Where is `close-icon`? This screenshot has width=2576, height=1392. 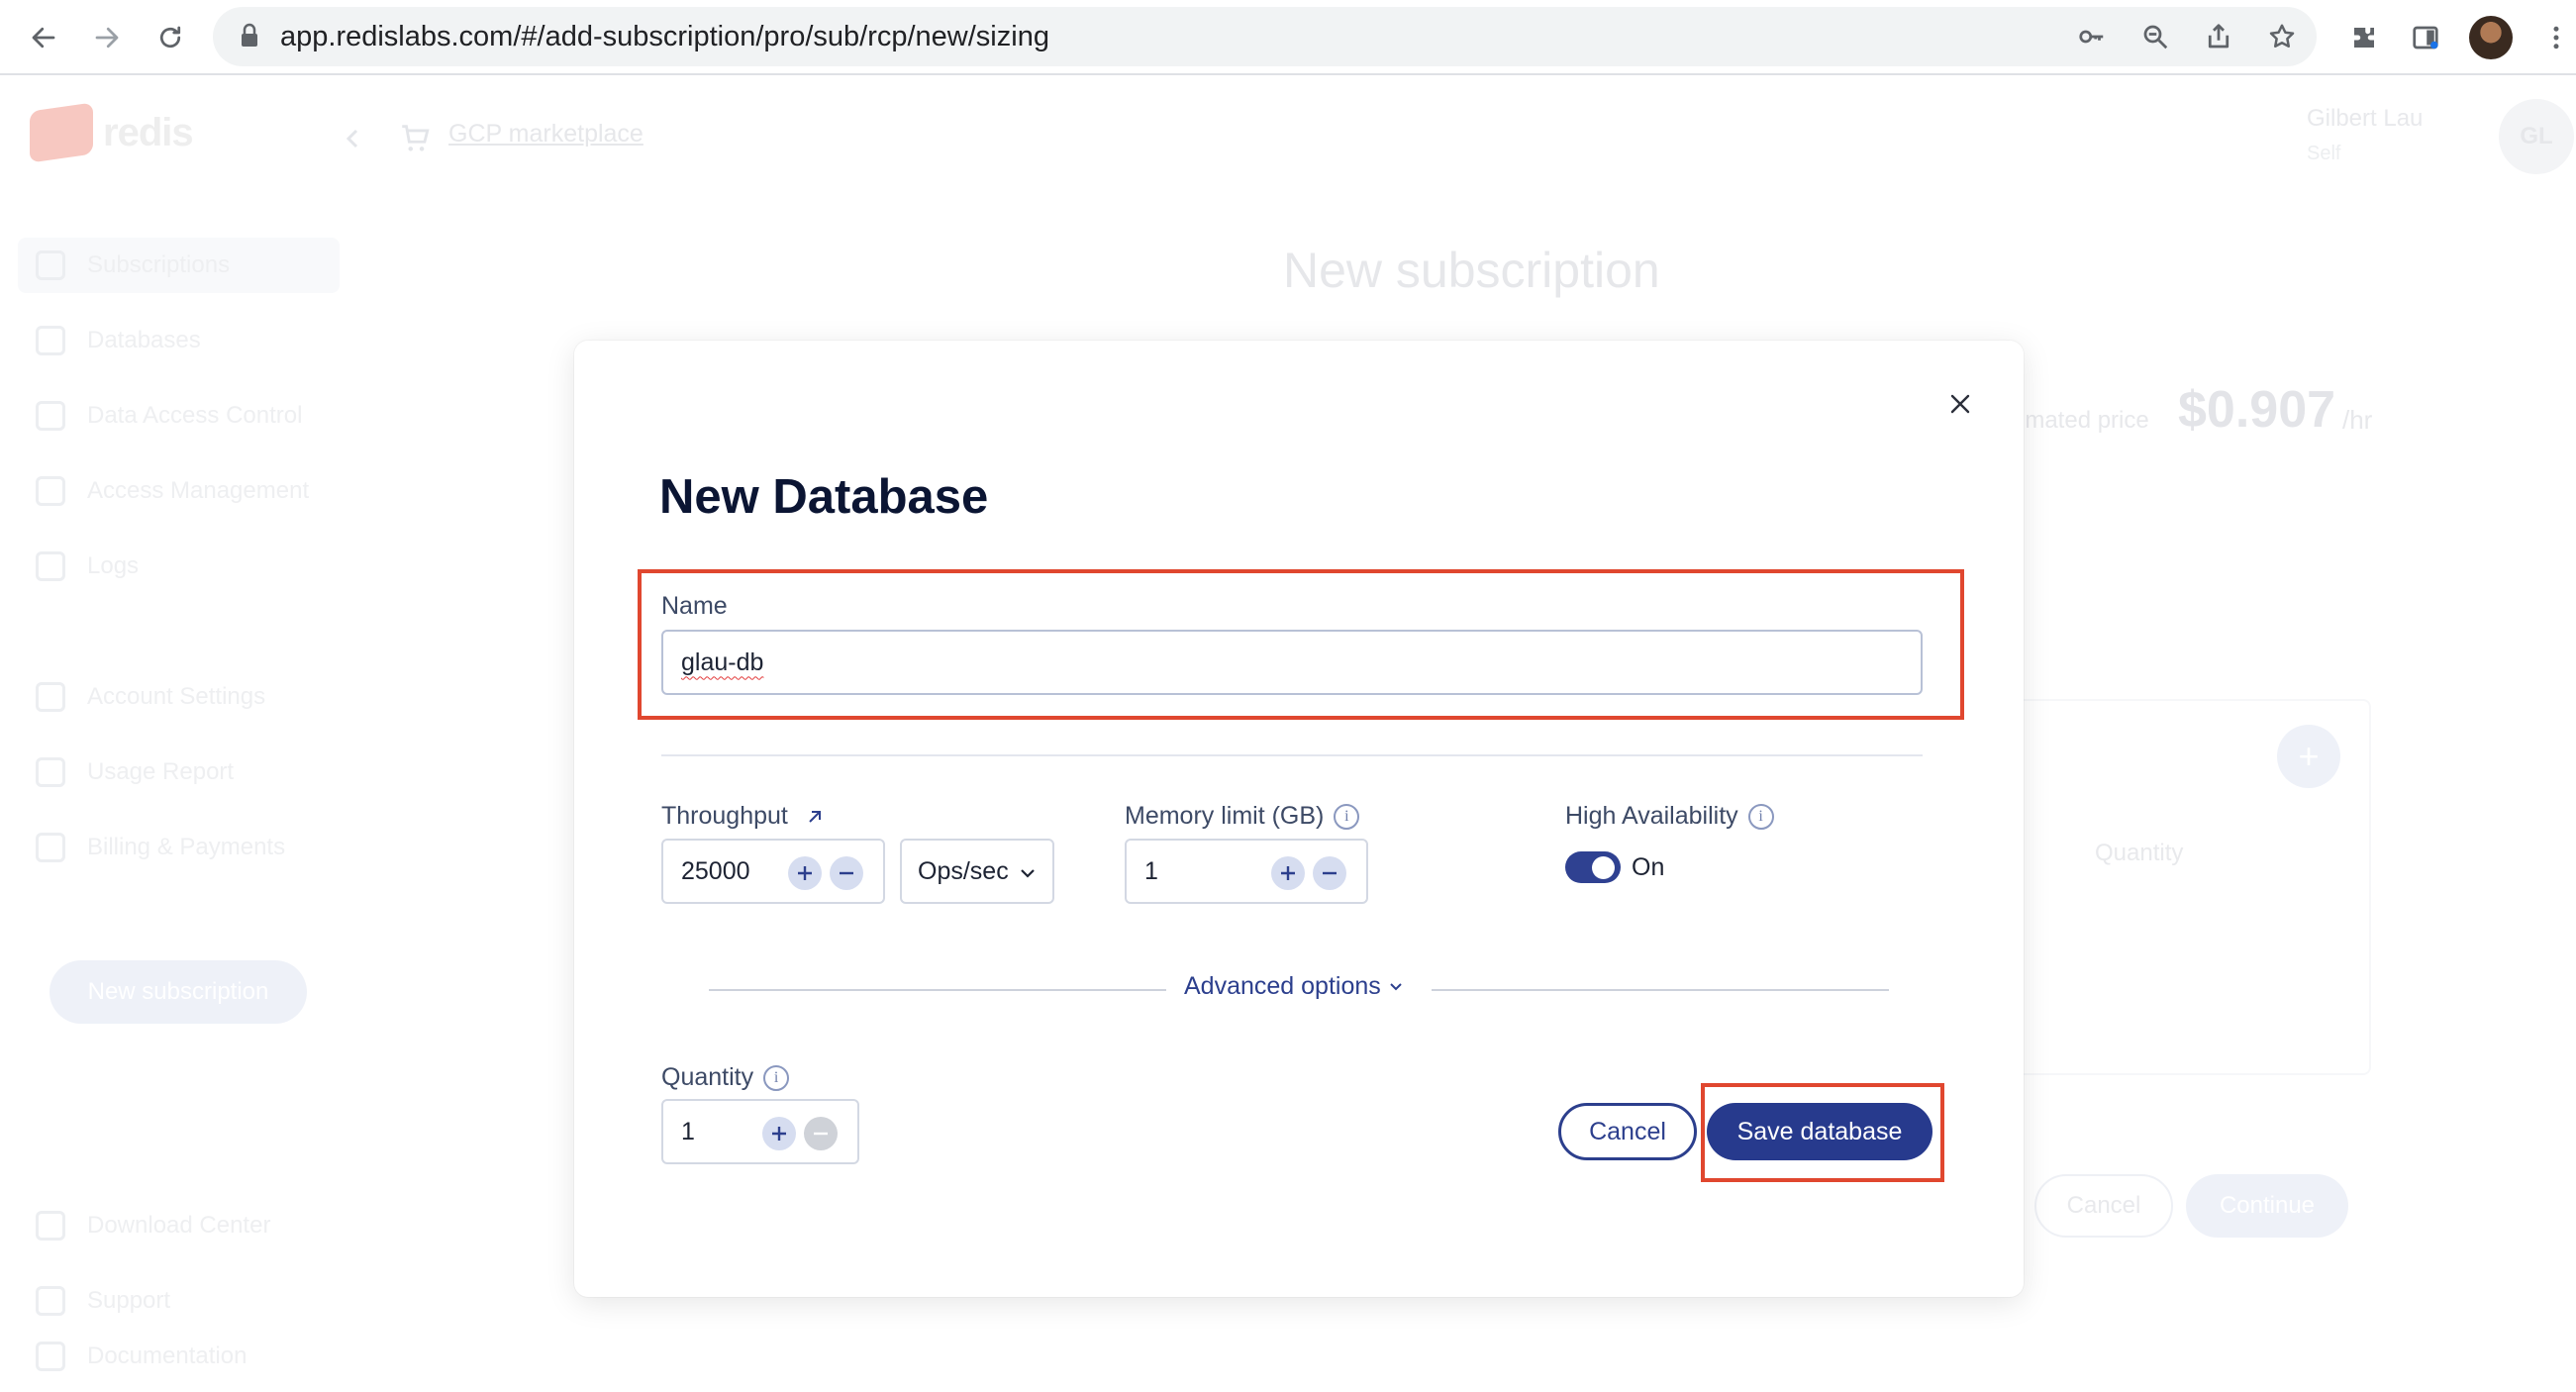 close-icon is located at coordinates (1960, 404).